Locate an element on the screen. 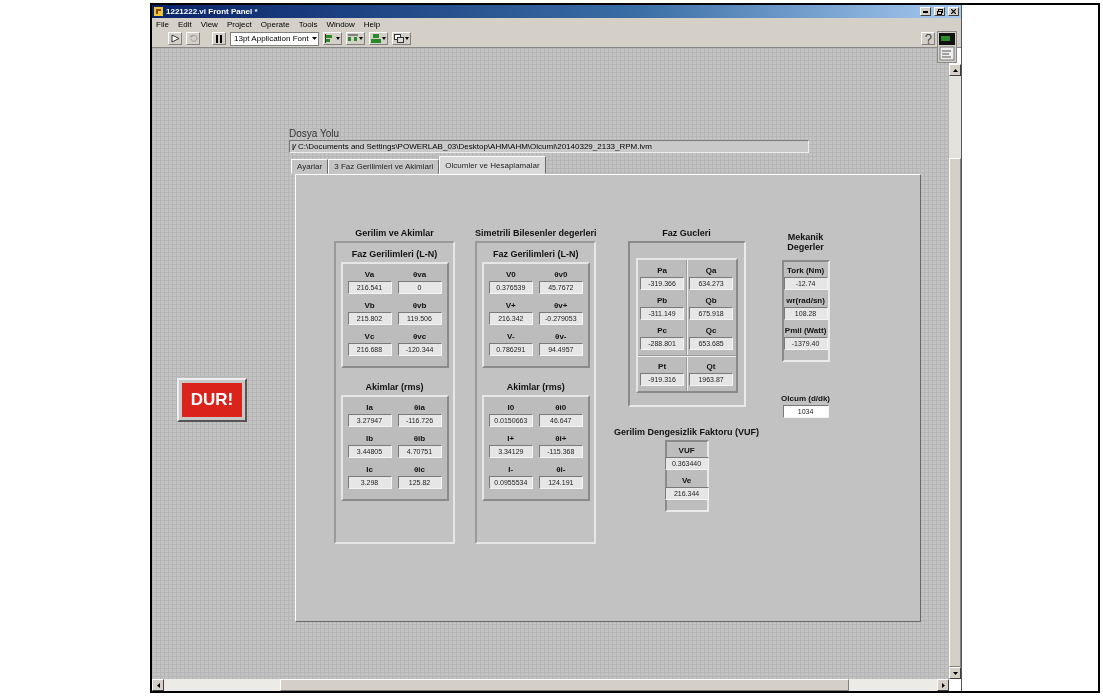 This screenshot has height=699, width=1103. path-icon is located at coordinates (294, 146).